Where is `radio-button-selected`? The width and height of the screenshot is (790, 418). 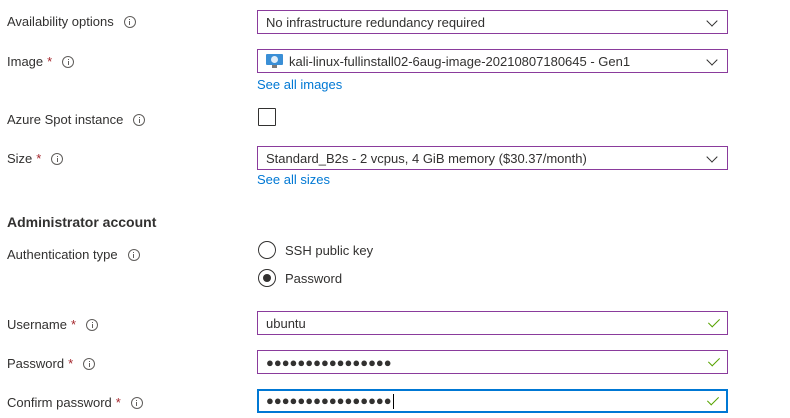 radio-button-selected is located at coordinates (267, 278).